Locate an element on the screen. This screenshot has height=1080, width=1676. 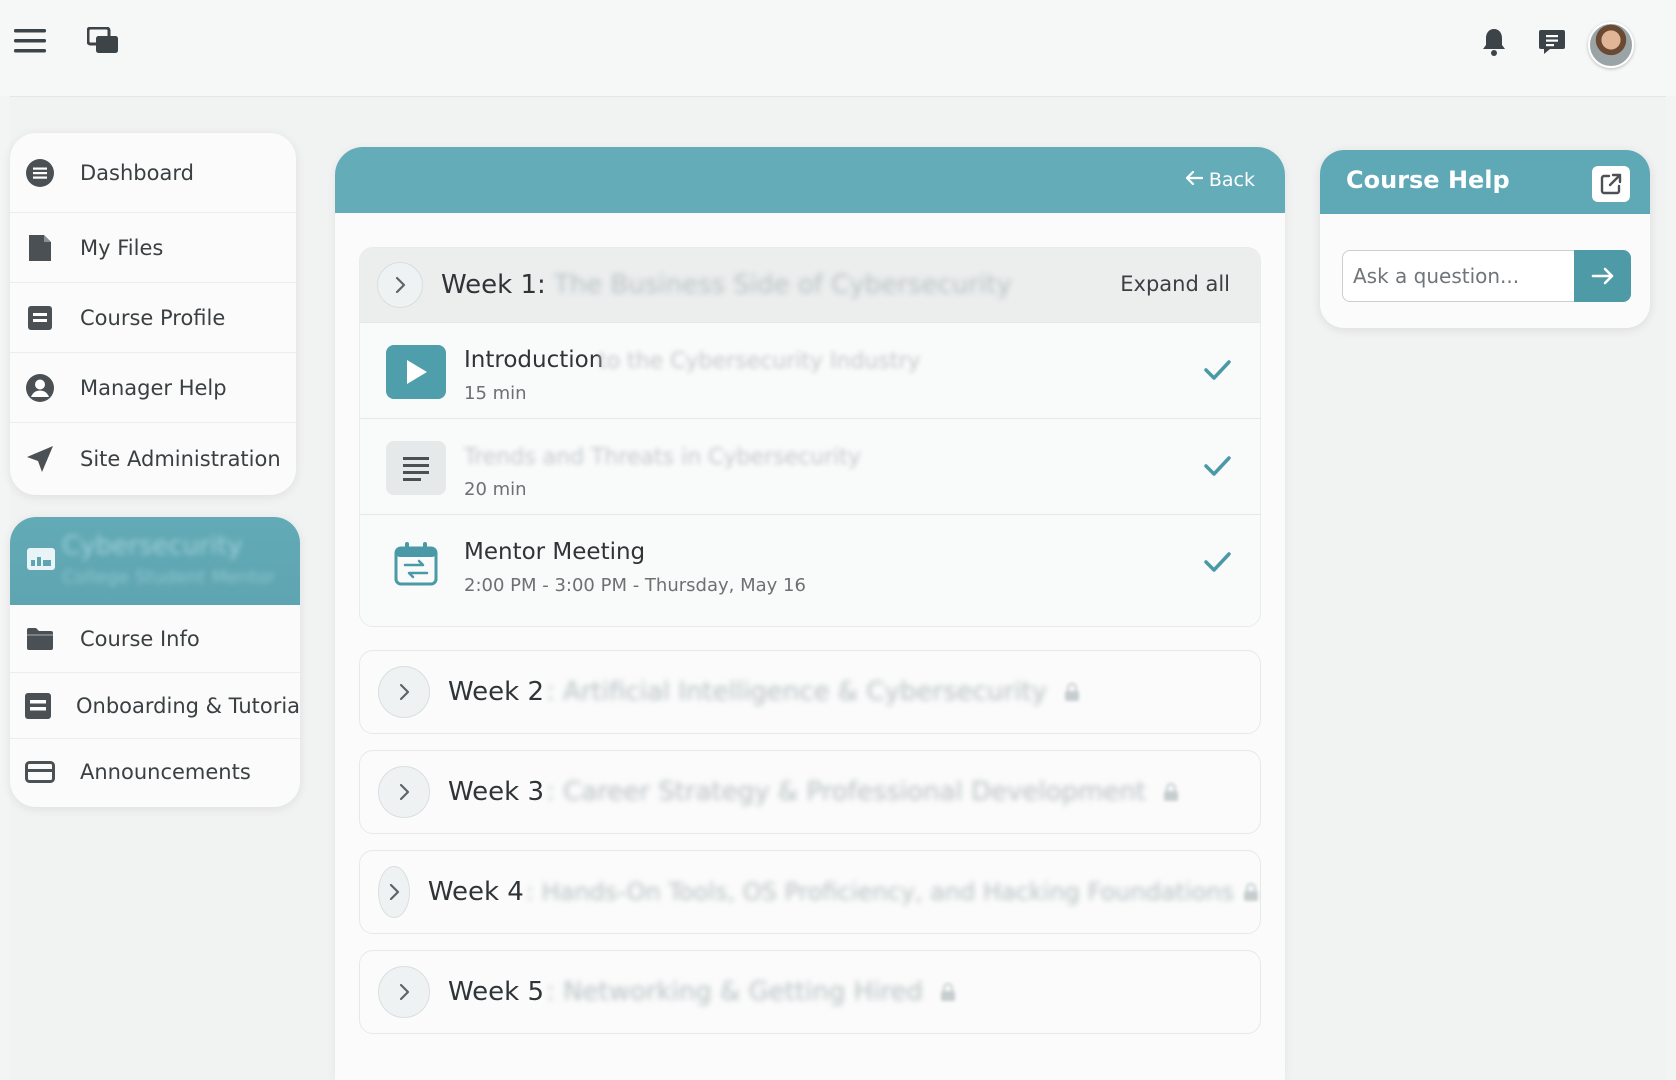
sidebar-item-label: Course Profile is located at coordinates (153, 317).